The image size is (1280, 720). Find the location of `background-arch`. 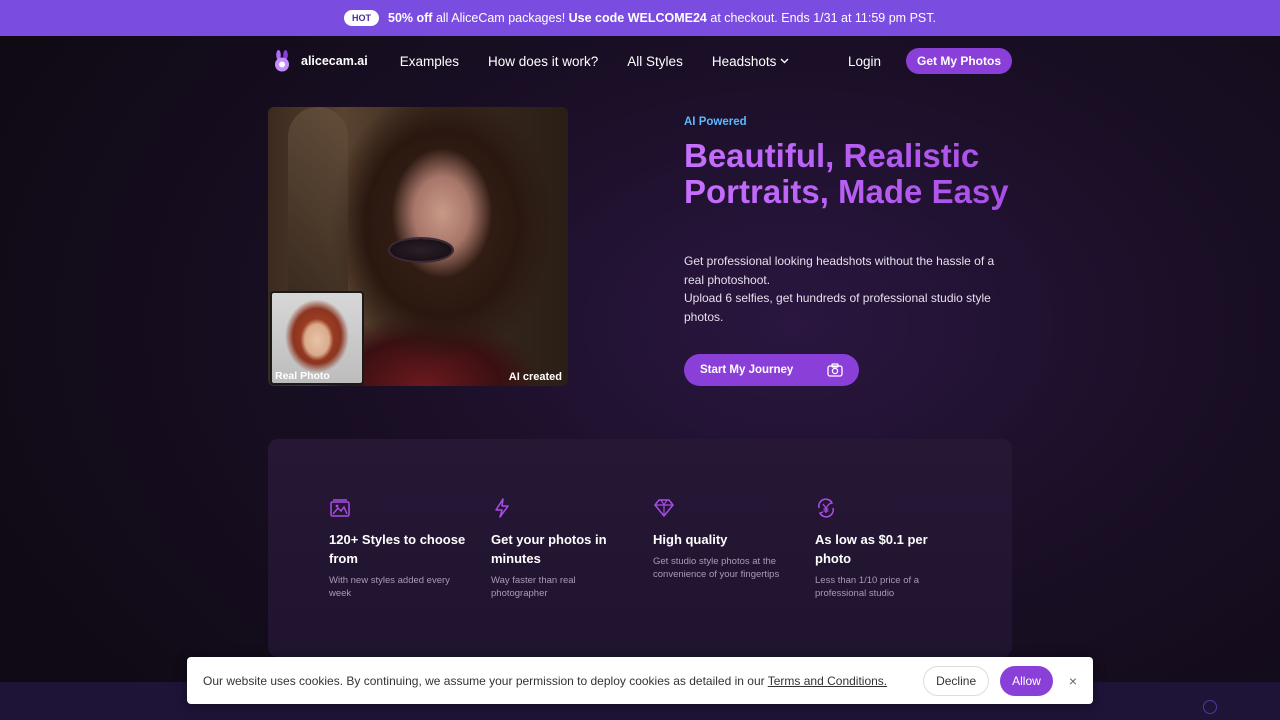

background-arch is located at coordinates (318, 207).